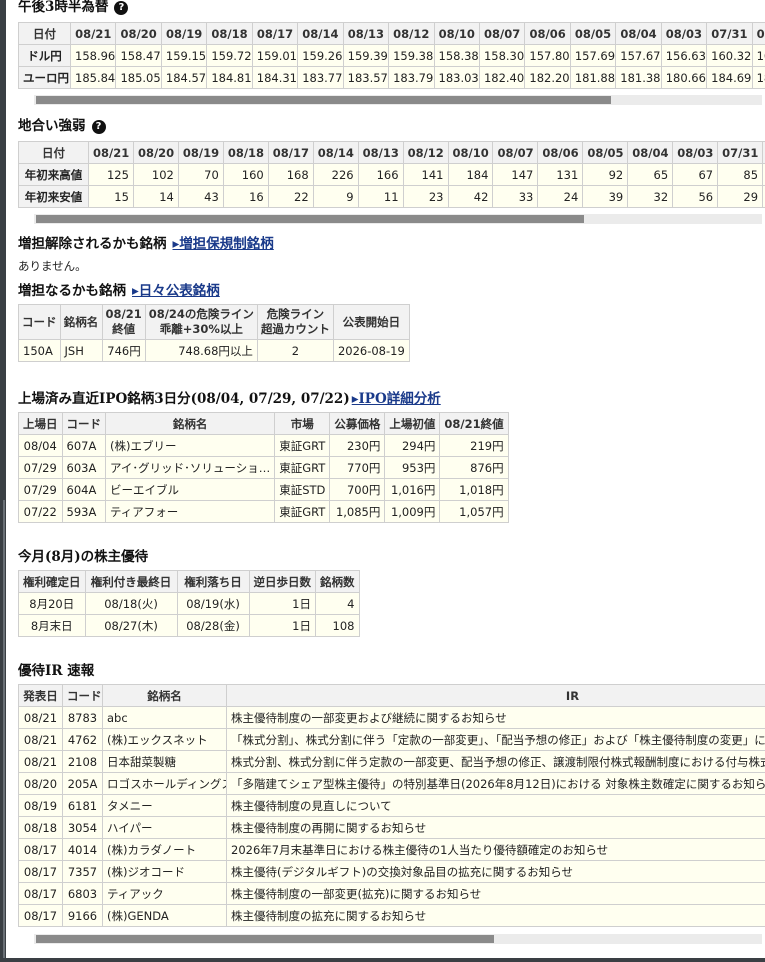  I want to click on date-header-cell: 08/20, so click(138, 33).